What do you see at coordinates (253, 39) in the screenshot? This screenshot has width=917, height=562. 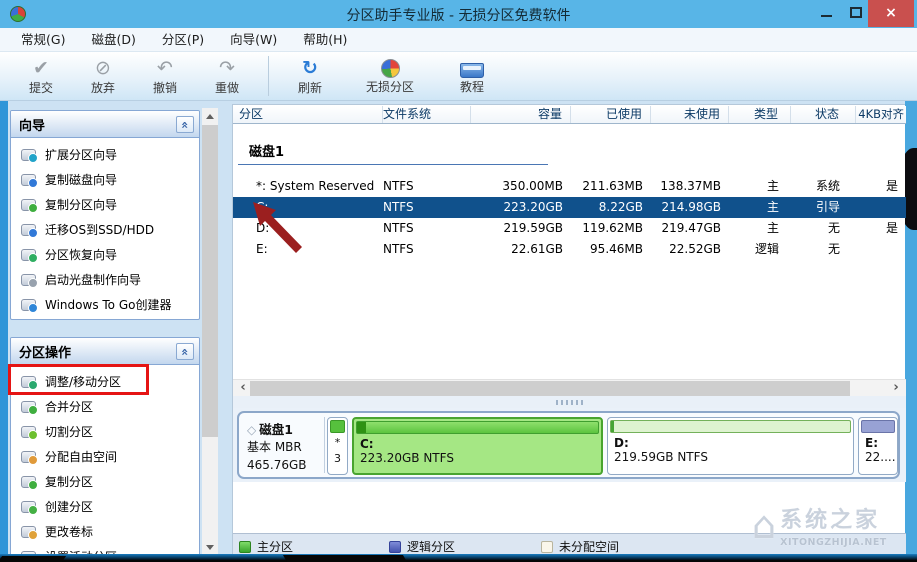 I see `menu-item-wizard: 向导(W)` at bounding box center [253, 39].